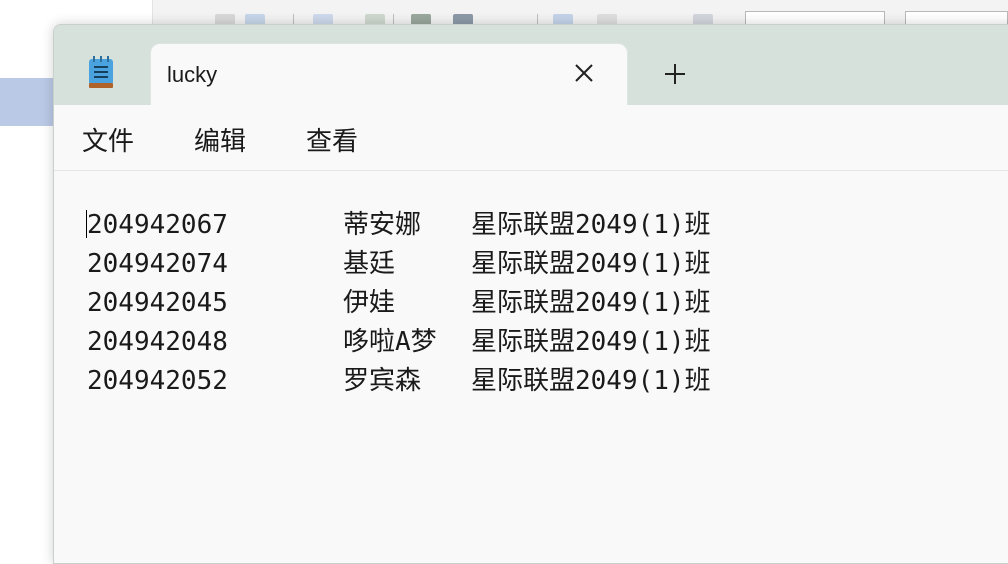 The image size is (1008, 564). What do you see at coordinates (220, 139) in the screenshot?
I see `menu-edit: 编辑` at bounding box center [220, 139].